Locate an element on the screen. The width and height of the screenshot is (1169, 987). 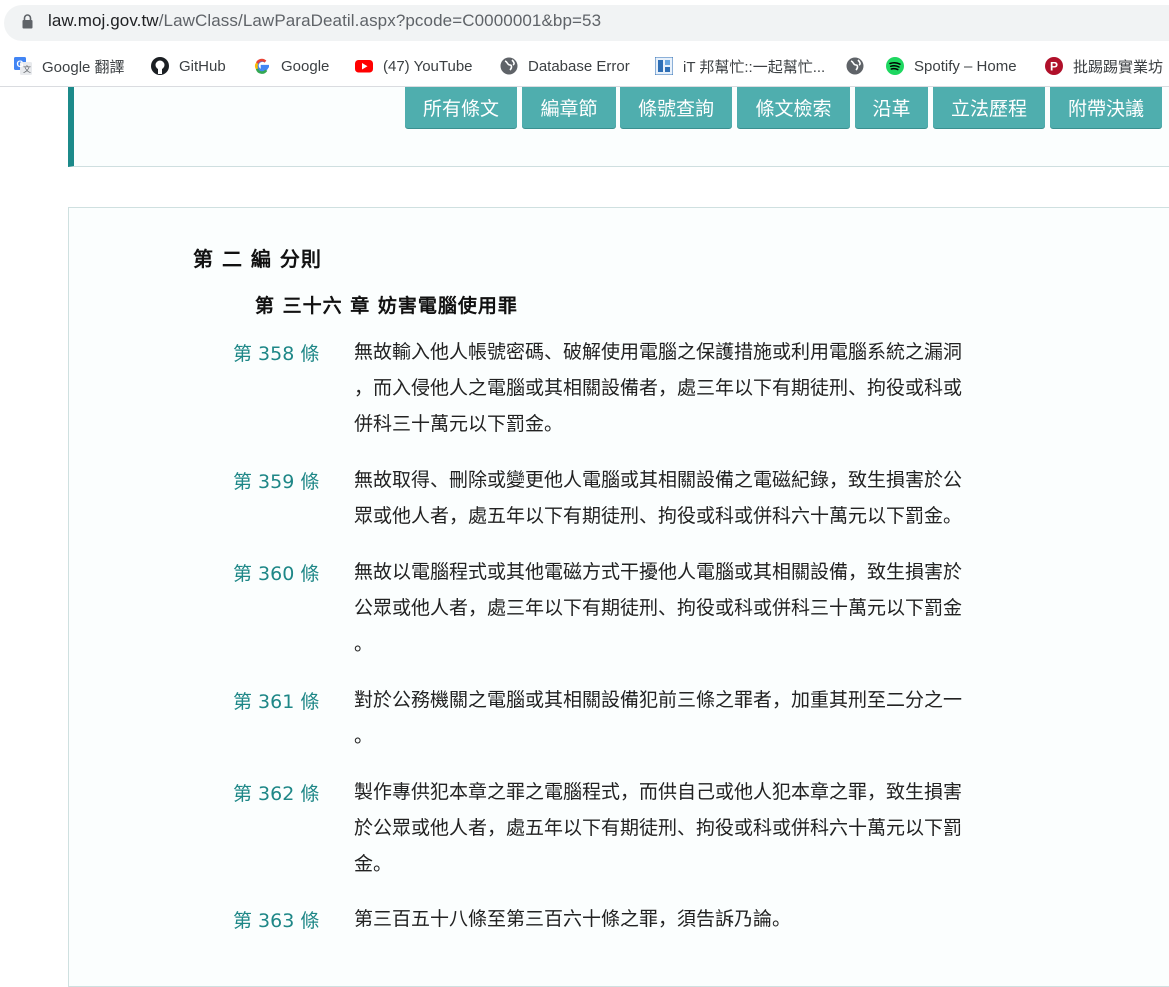
legislative-history-button: 立法歷程 is located at coordinates (989, 107).